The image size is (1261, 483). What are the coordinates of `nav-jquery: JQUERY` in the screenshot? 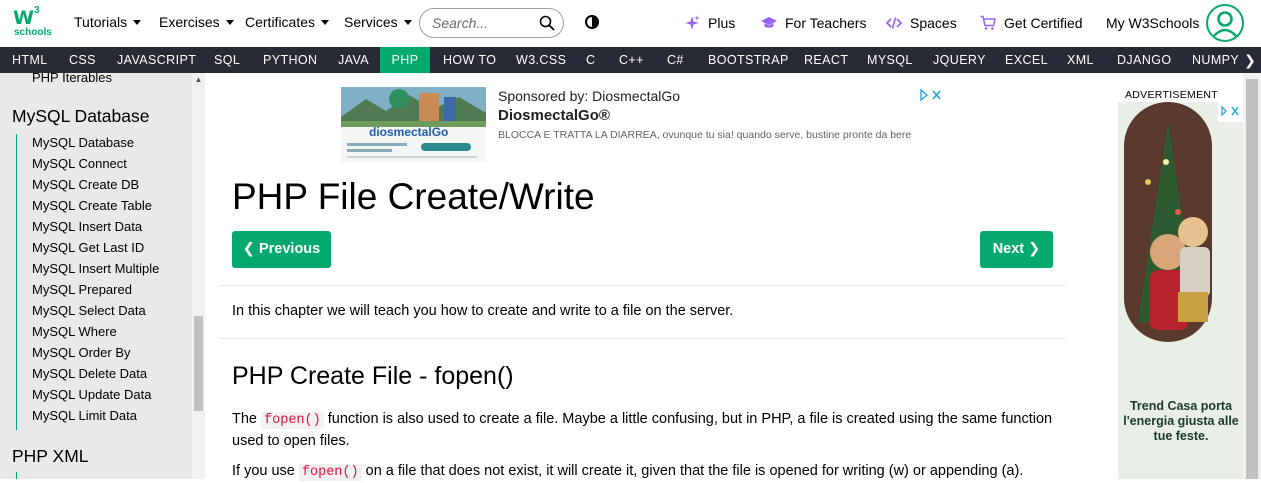 It's located at (959, 60).